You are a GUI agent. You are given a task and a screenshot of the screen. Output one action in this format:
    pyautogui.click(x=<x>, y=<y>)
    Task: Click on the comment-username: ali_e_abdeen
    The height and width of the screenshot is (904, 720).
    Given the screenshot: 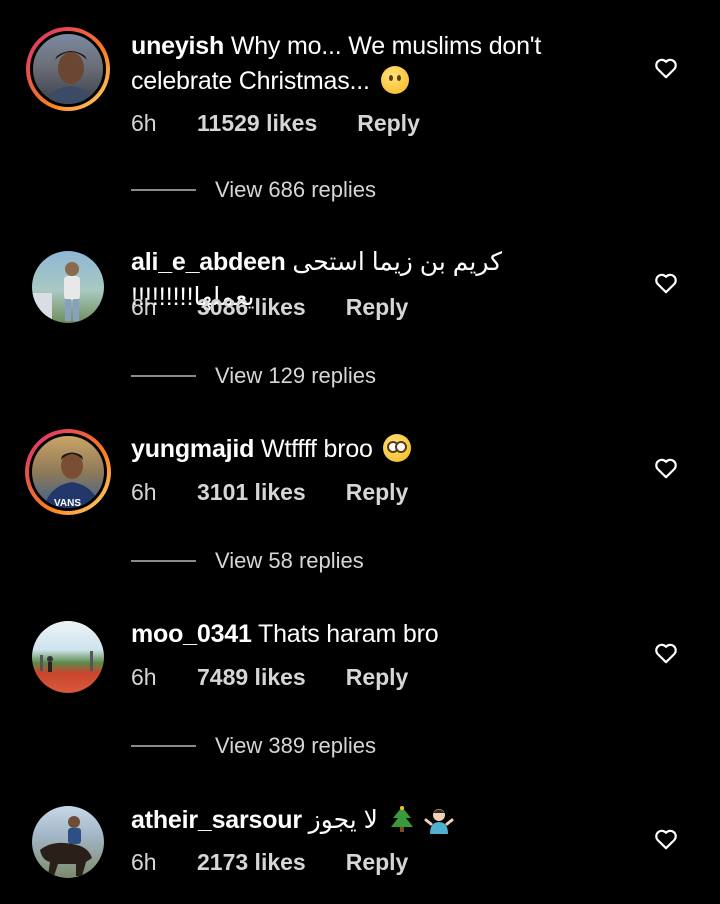 What is the action you would take?
    pyautogui.click(x=208, y=262)
    